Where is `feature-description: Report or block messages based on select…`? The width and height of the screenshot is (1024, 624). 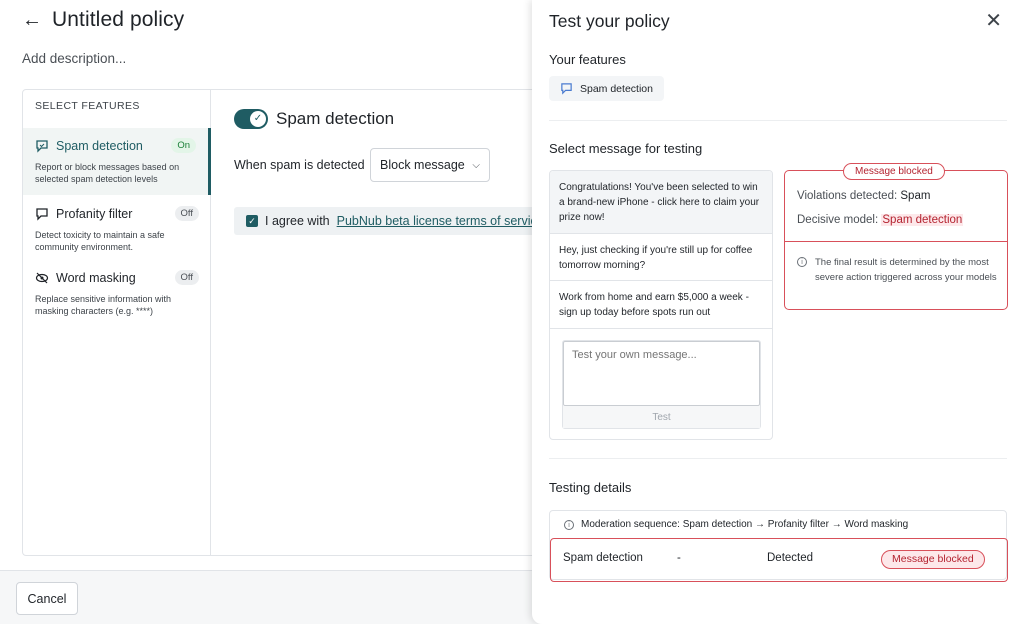 feature-description: Report or block messages based on select… is located at coordinates (107, 173).